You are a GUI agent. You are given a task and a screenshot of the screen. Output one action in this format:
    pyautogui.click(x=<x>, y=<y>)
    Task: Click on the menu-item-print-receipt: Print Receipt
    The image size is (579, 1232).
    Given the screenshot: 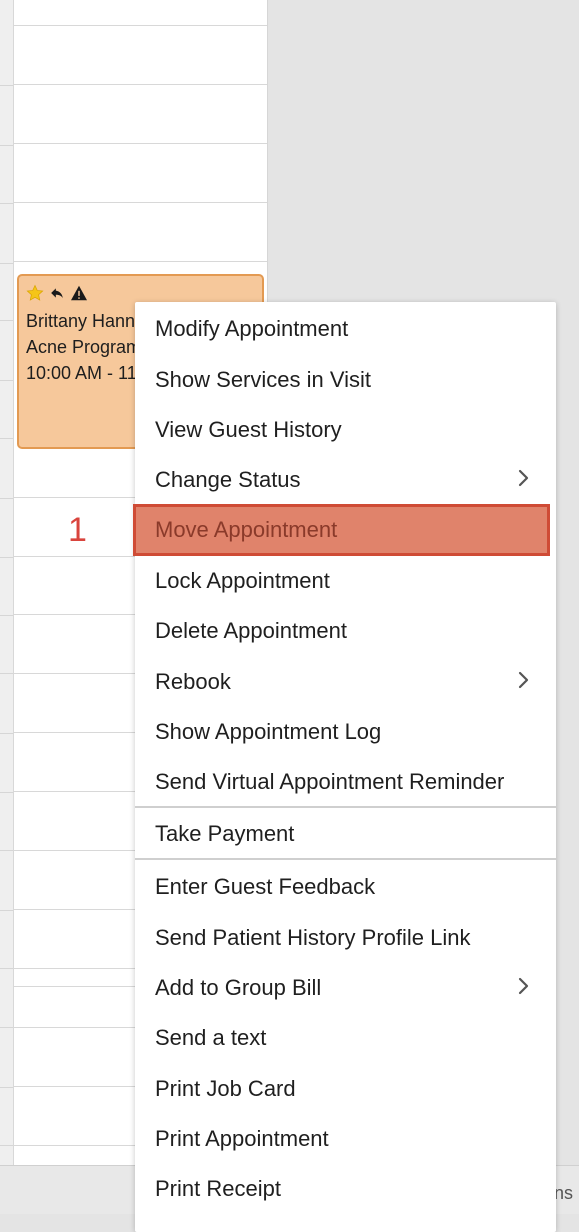 What is the action you would take?
    pyautogui.click(x=345, y=1189)
    